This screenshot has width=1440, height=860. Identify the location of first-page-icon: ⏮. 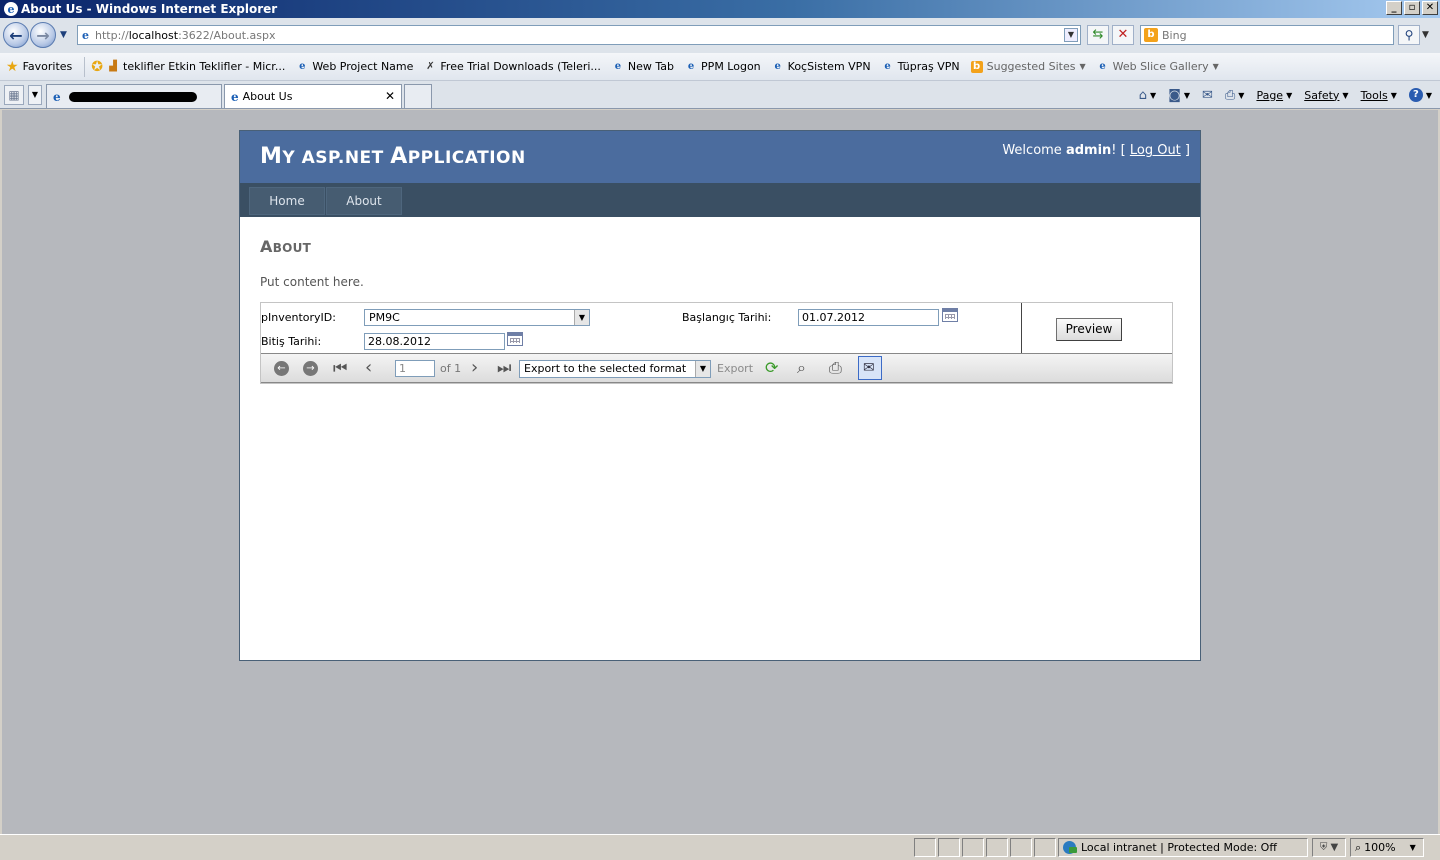
(340, 368).